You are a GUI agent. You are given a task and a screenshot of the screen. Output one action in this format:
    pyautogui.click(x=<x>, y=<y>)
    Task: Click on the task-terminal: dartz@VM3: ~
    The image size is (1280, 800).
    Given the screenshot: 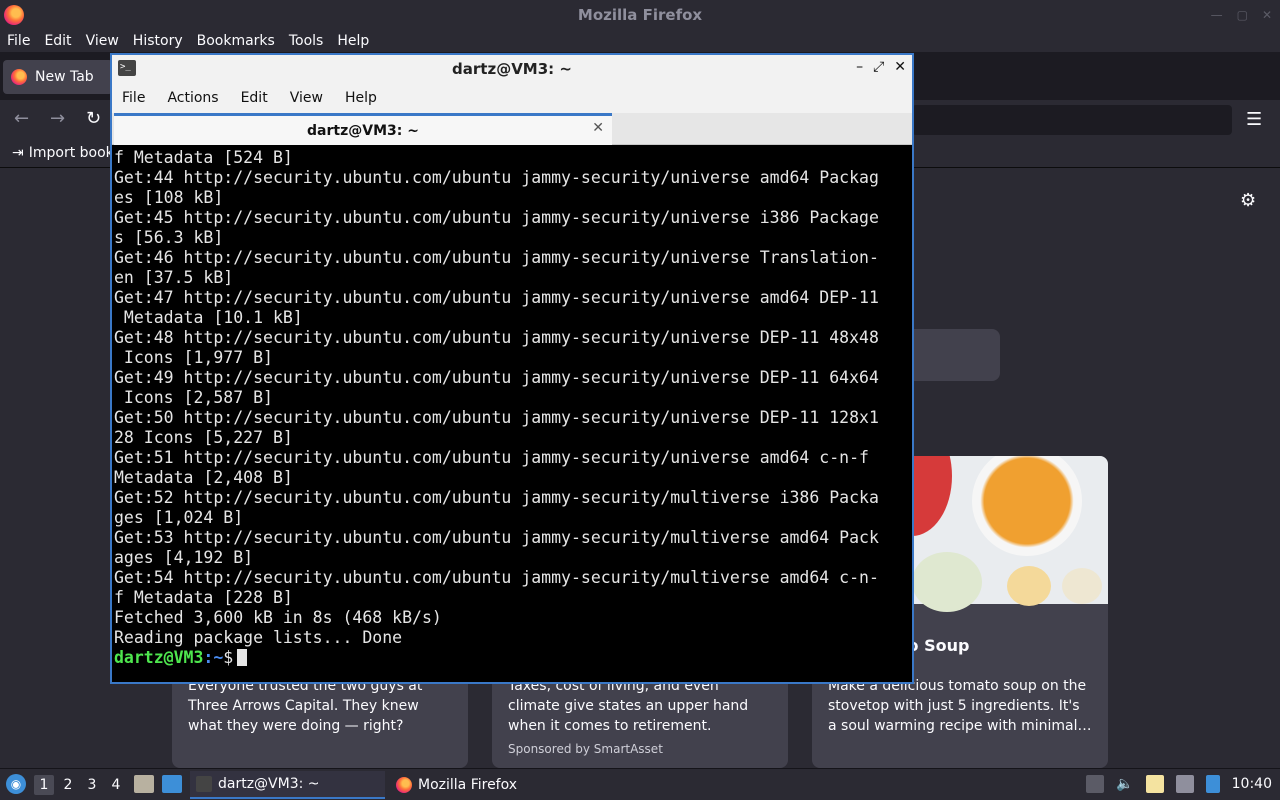 What is the action you would take?
    pyautogui.click(x=287, y=785)
    